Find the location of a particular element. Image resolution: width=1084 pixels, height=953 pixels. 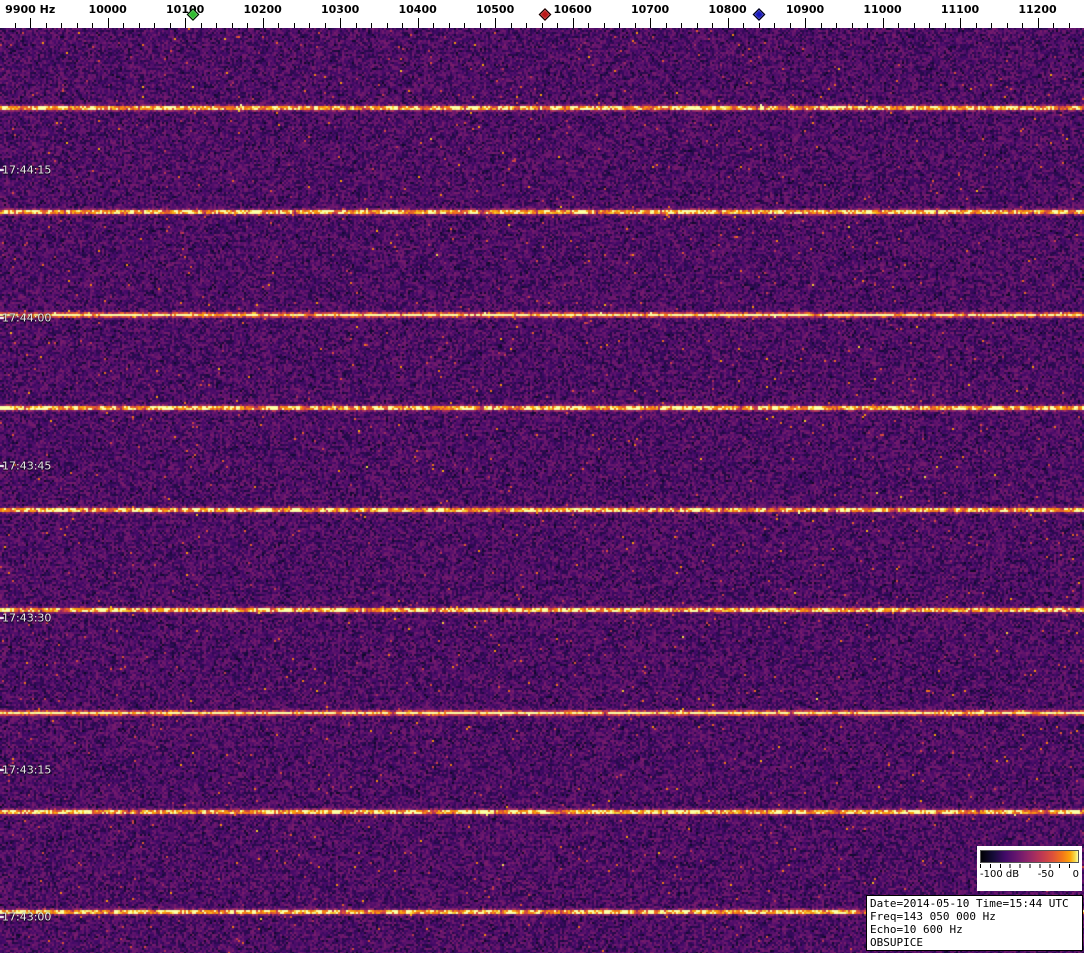

info-echo-frequency: Echo=10 600 Hz is located at coordinates (916, 929).